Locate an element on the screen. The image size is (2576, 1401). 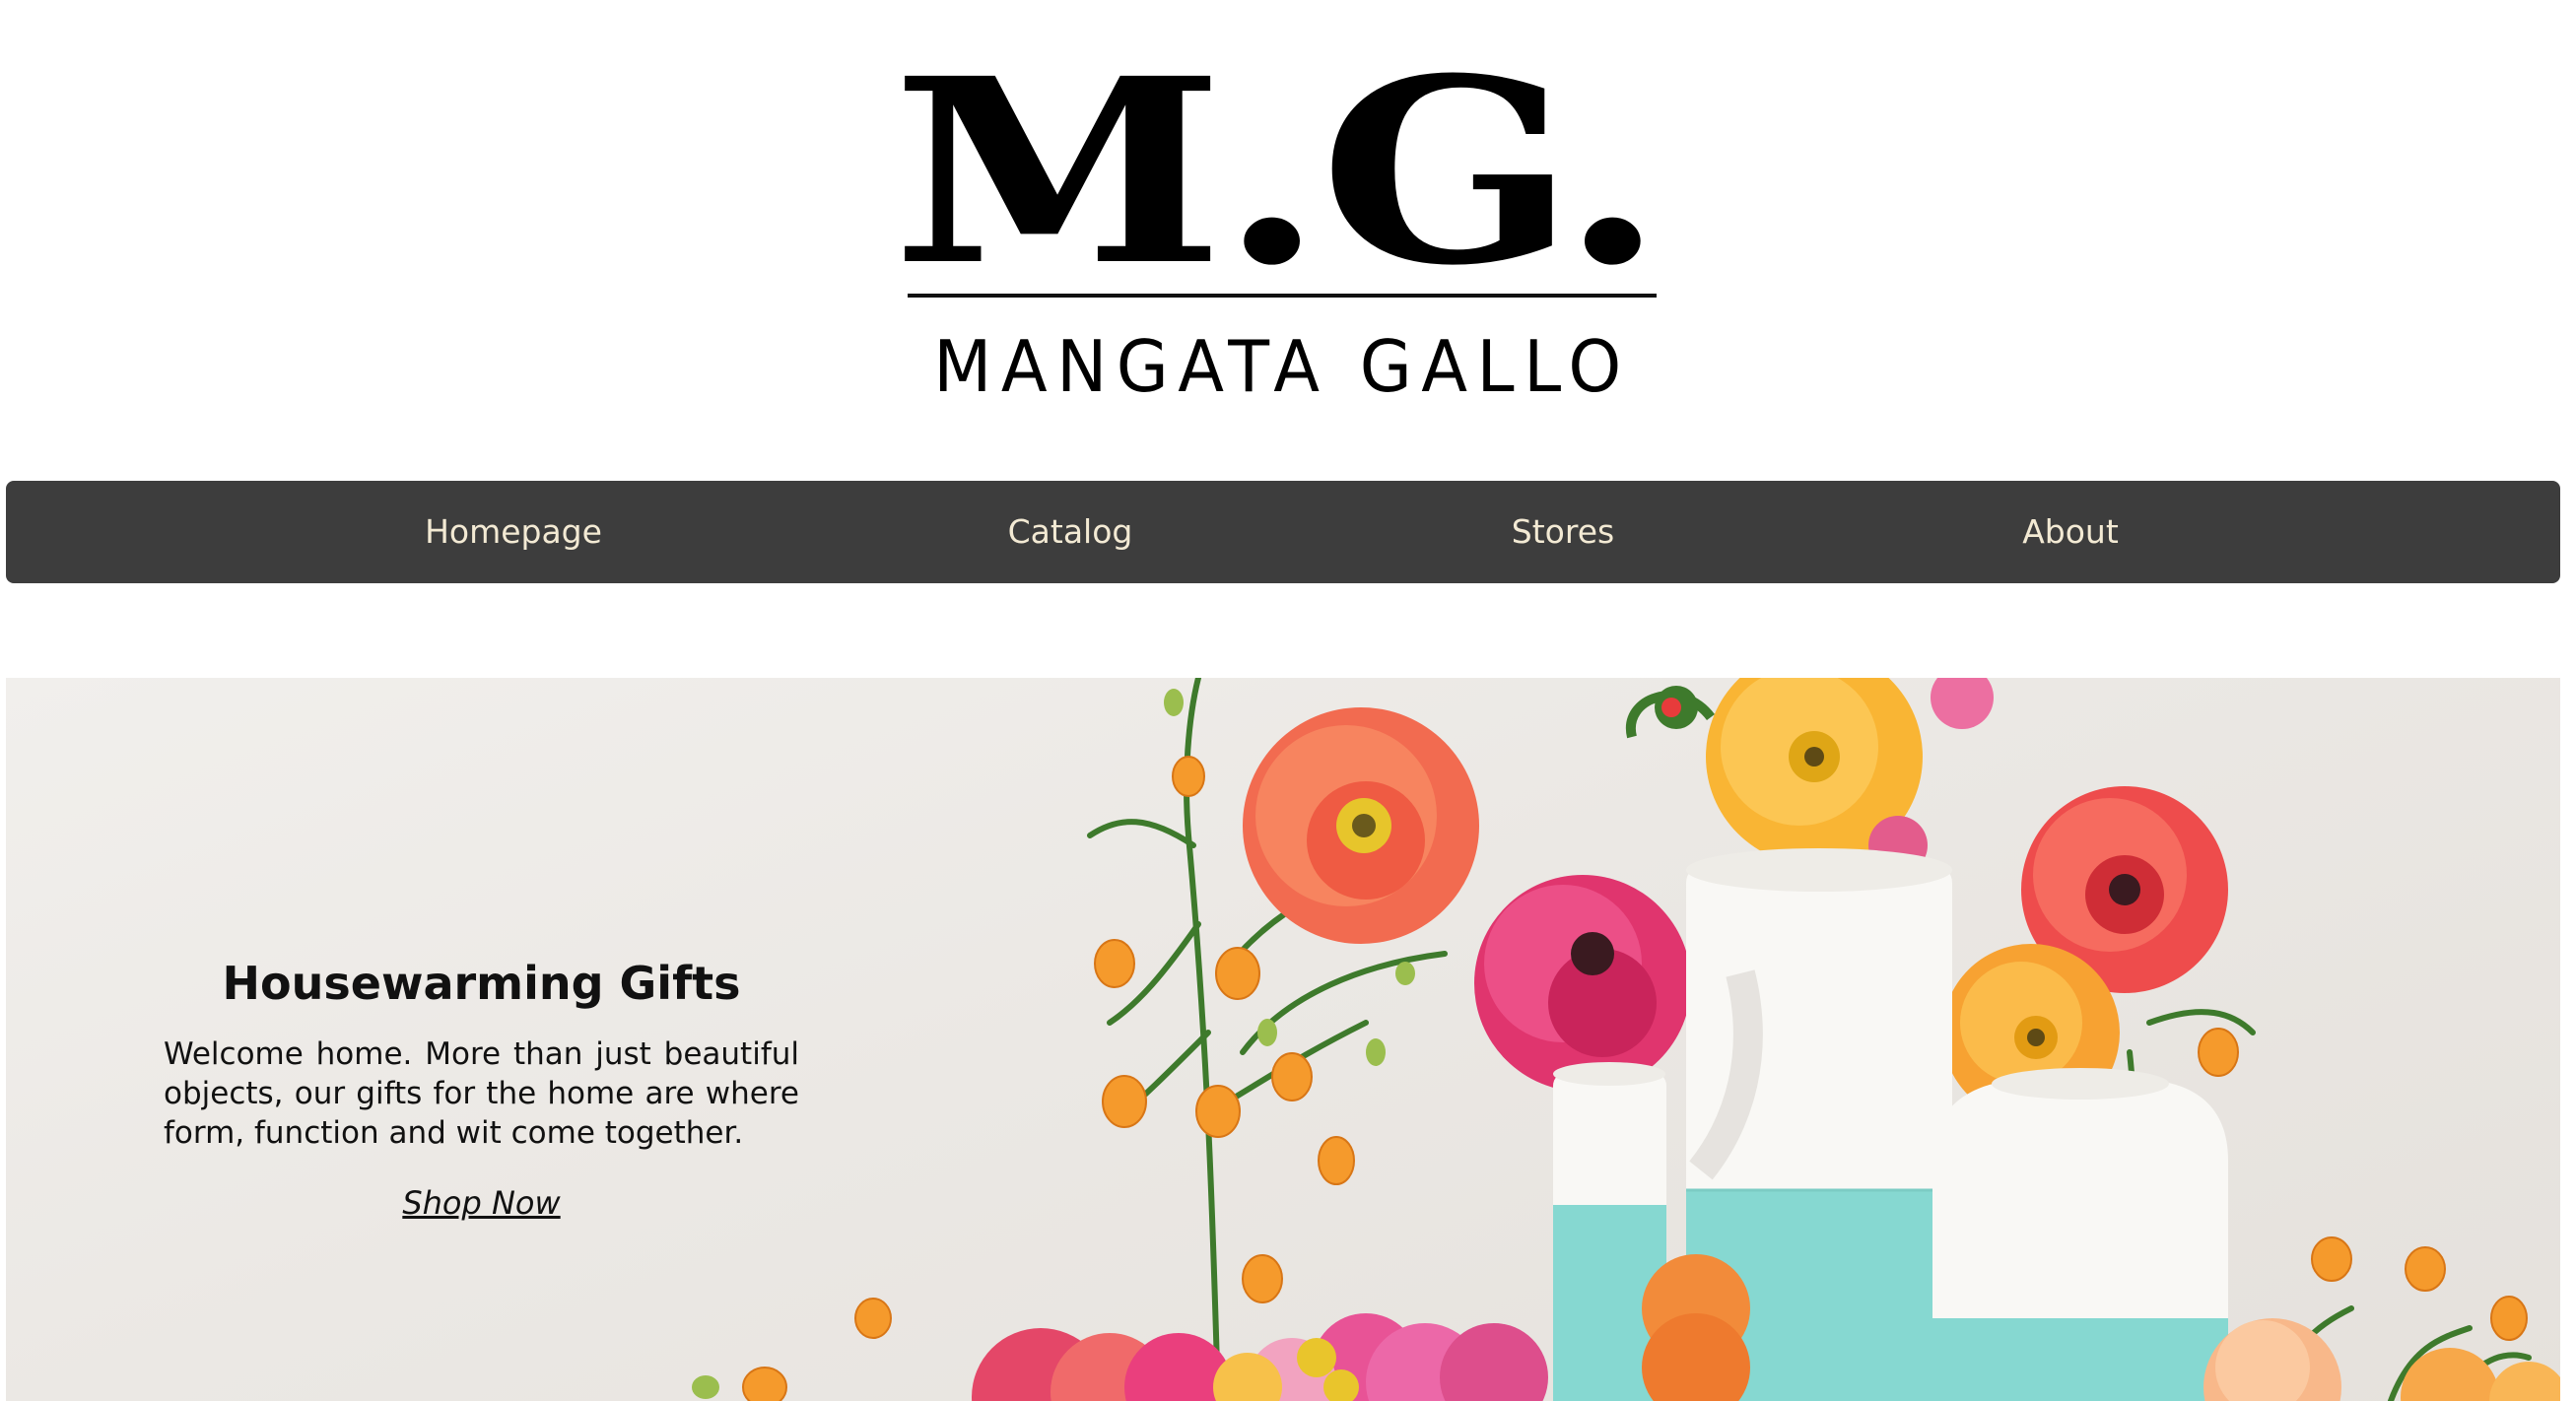
nav-item-about: About is located at coordinates (2070, 532).